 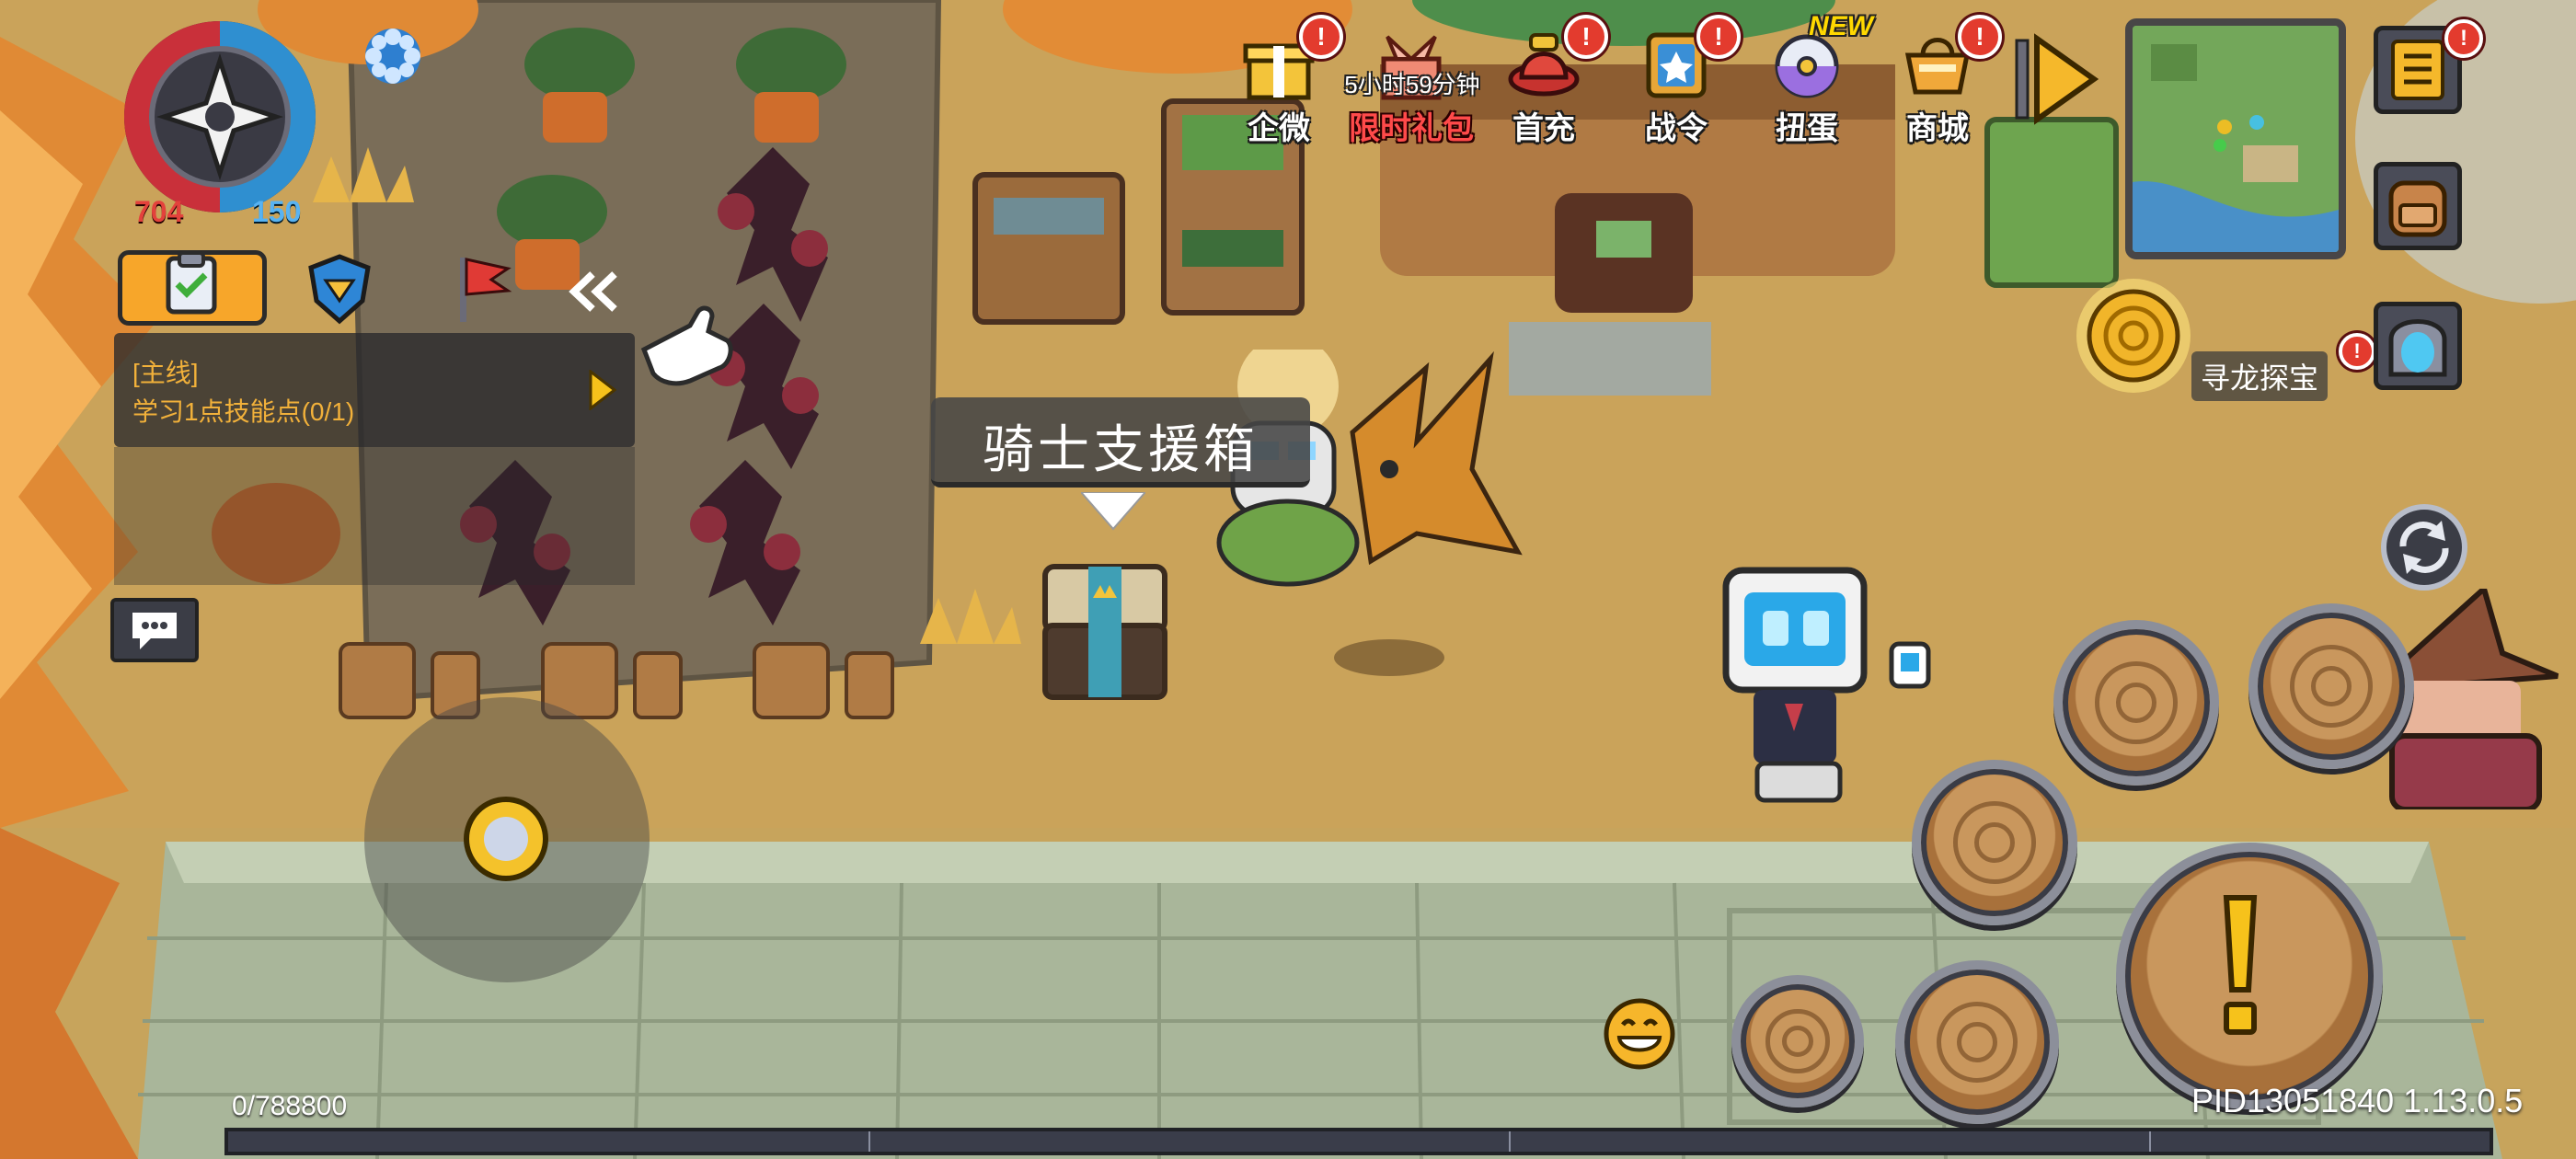 I want to click on top-menu-wechat-work: ! 企微, so click(x=1283, y=80).